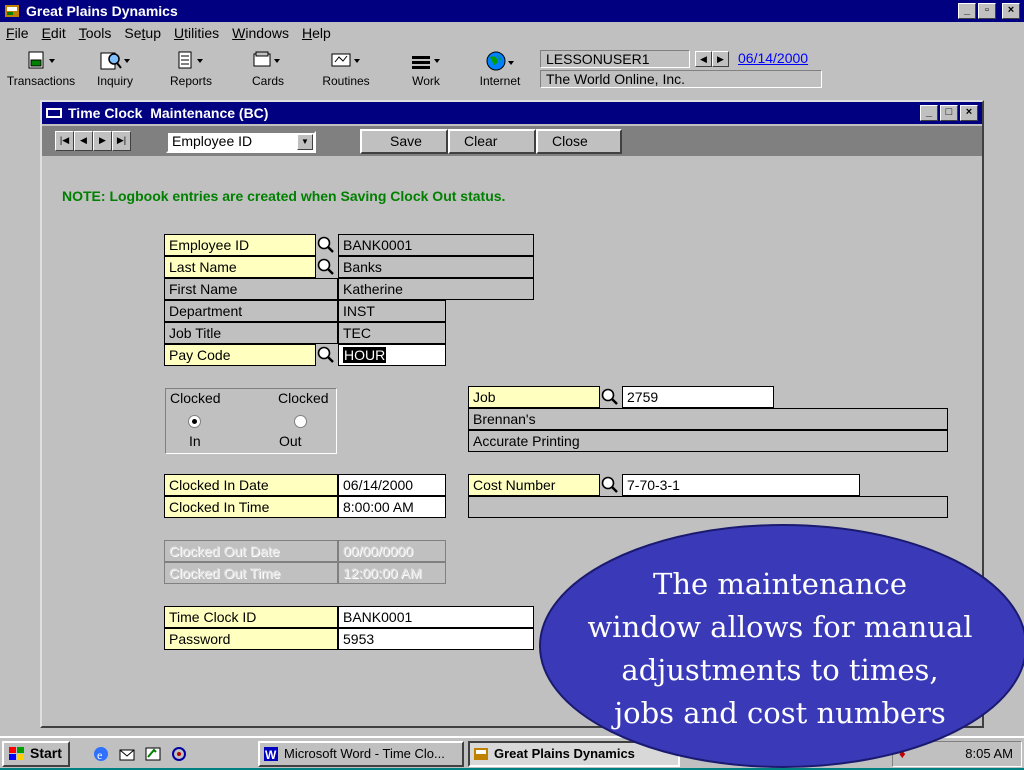 The image size is (1024, 770). I want to click on child-maximize-button: □, so click(949, 113).